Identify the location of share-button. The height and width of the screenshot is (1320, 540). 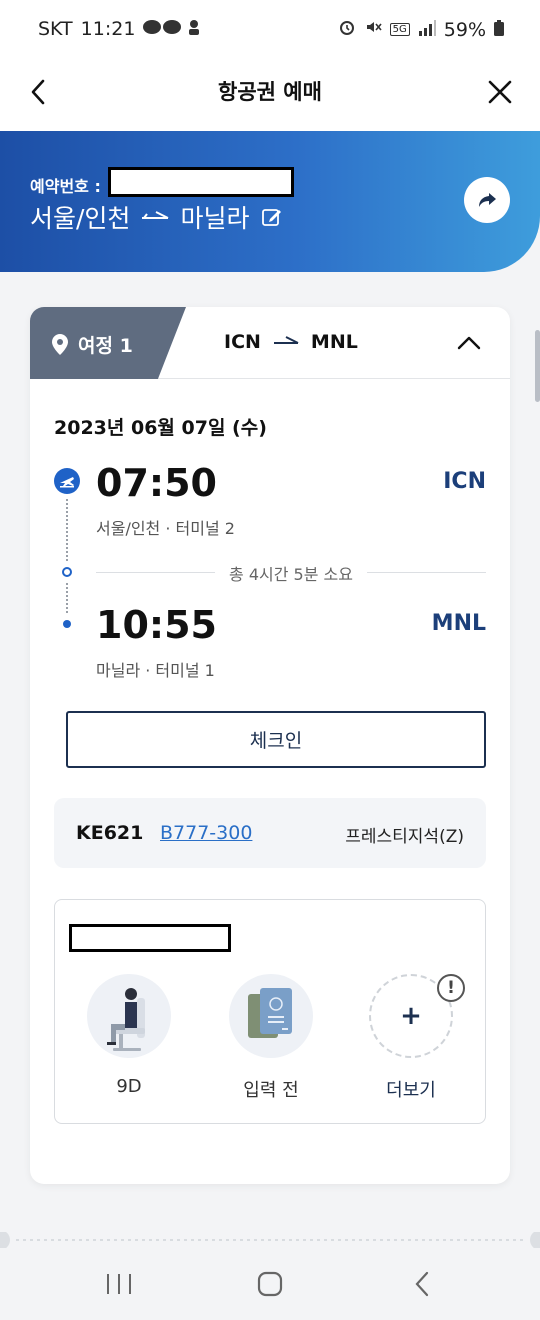
(487, 200).